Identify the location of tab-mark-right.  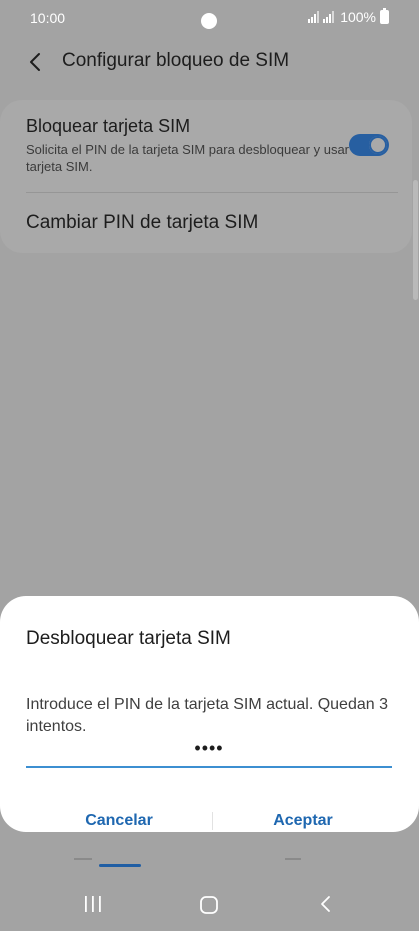
(293, 859).